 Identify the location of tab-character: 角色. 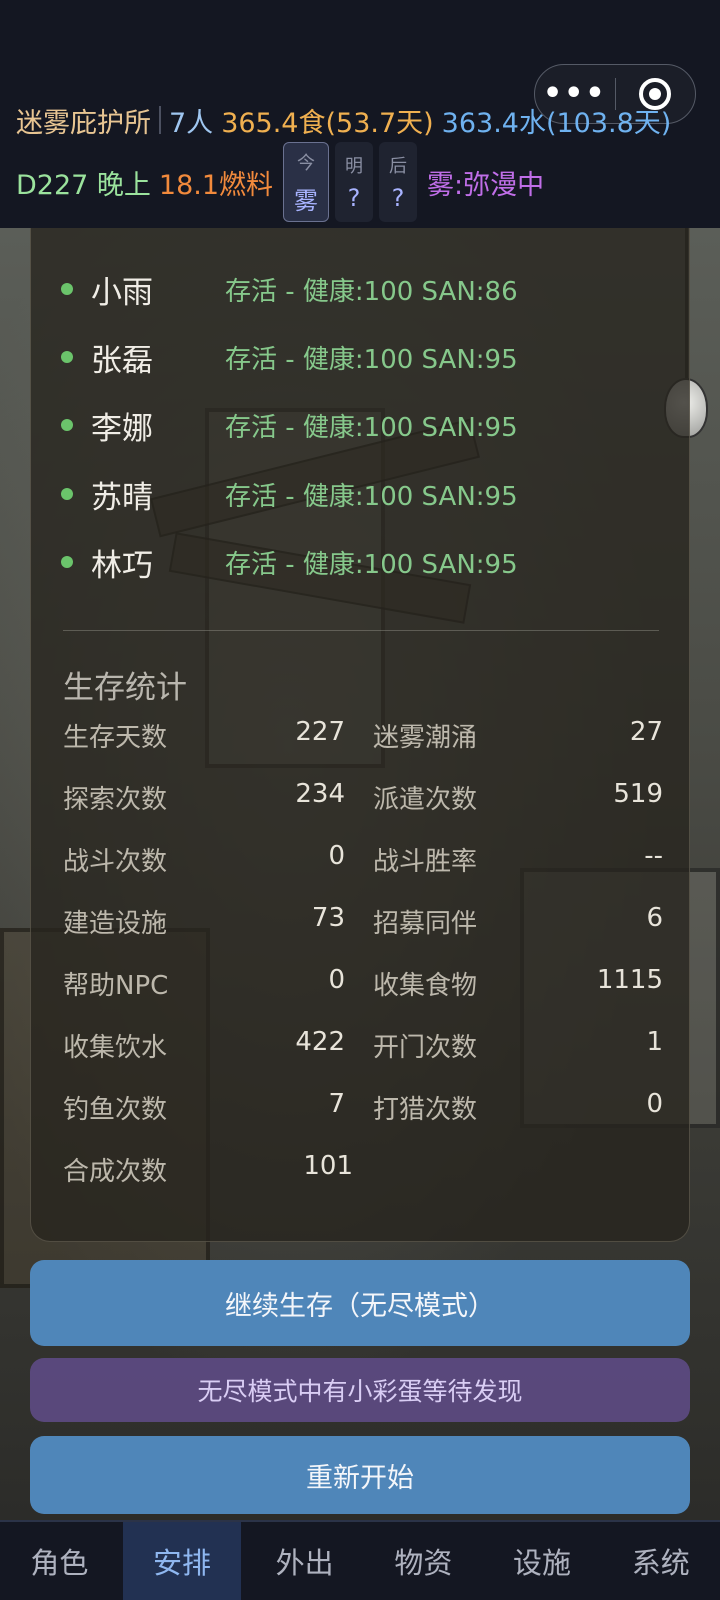
(59, 1561).